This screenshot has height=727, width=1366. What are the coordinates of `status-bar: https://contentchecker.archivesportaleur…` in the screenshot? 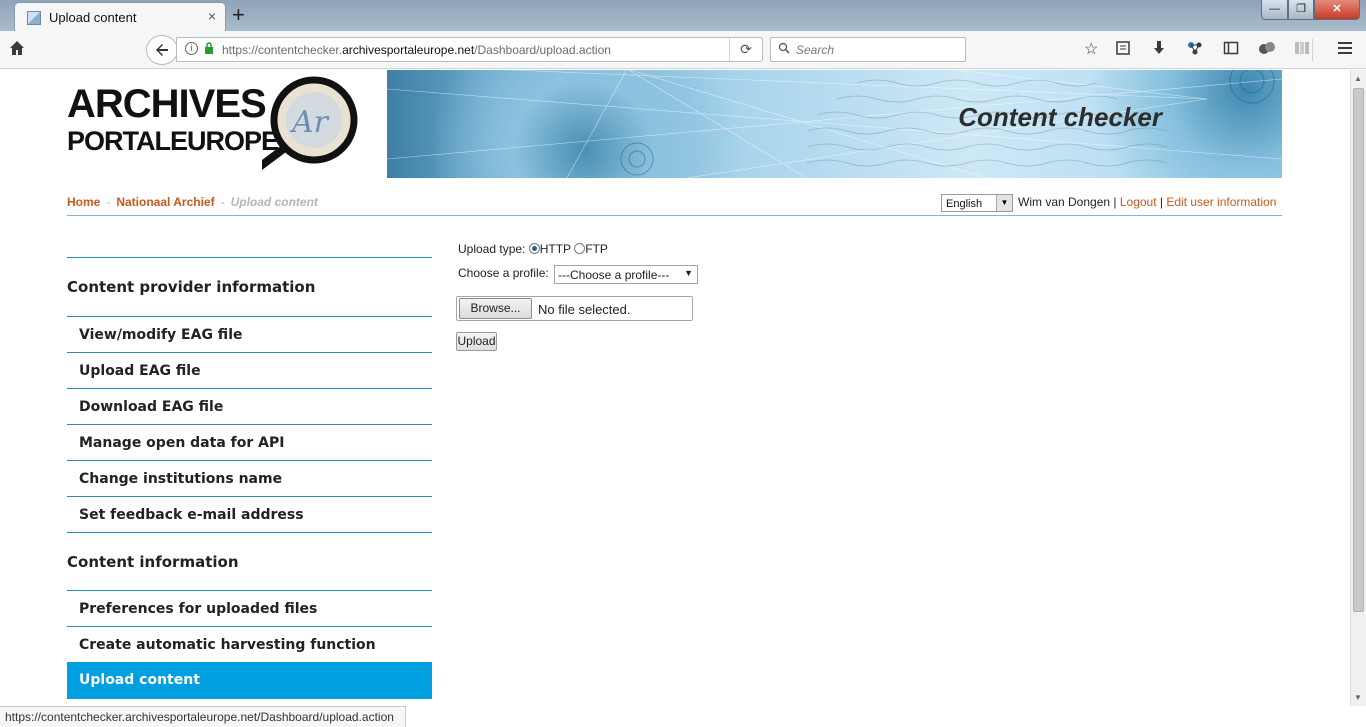 It's located at (203, 716).